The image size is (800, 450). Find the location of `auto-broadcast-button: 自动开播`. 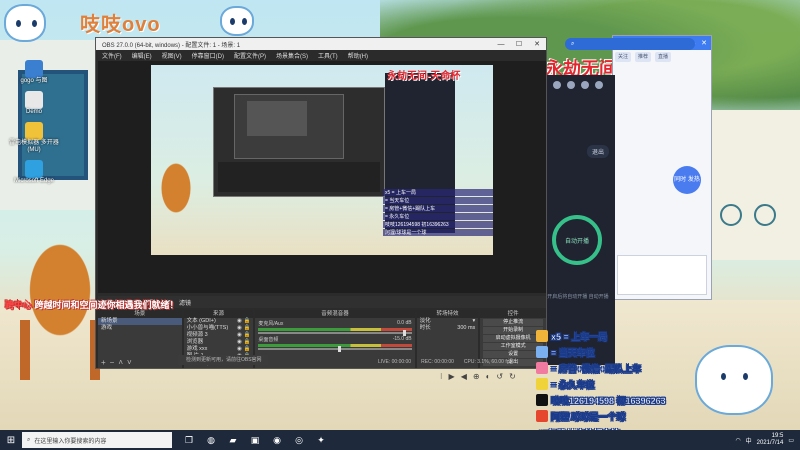

auto-broadcast-button: 自动开播 is located at coordinates (577, 240).